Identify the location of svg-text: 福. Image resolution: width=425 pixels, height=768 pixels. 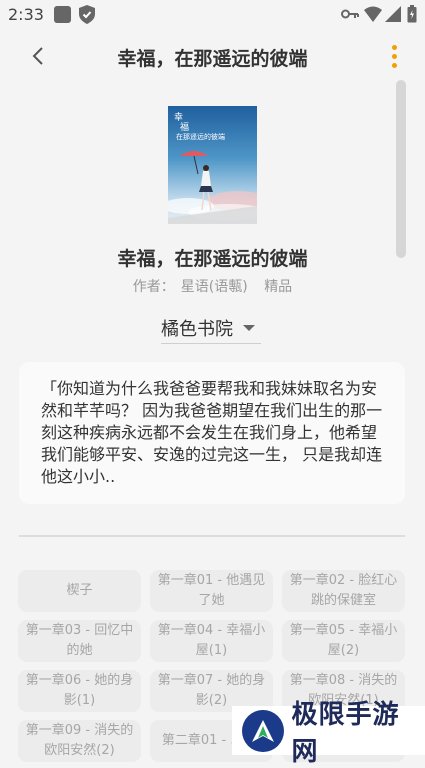
(184, 127).